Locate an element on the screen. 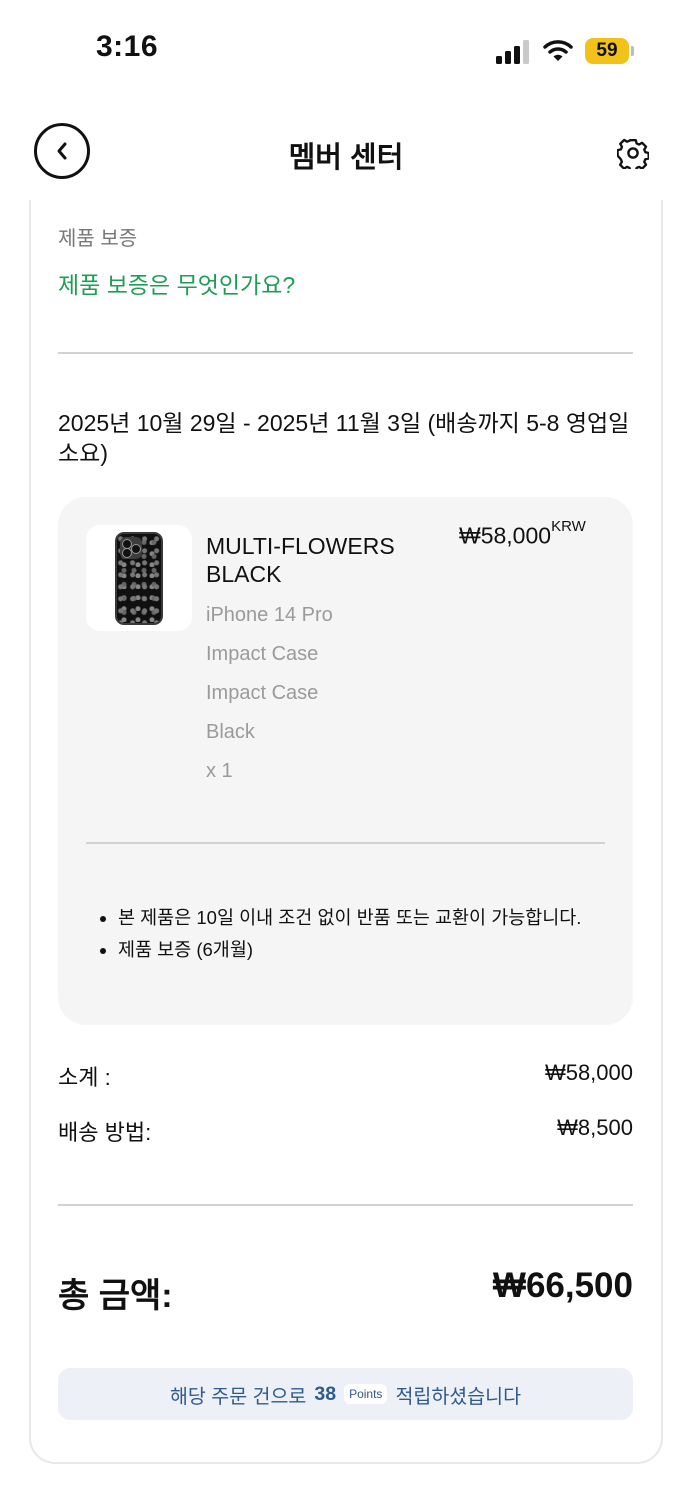  spec-color: Black is located at coordinates (230, 732).